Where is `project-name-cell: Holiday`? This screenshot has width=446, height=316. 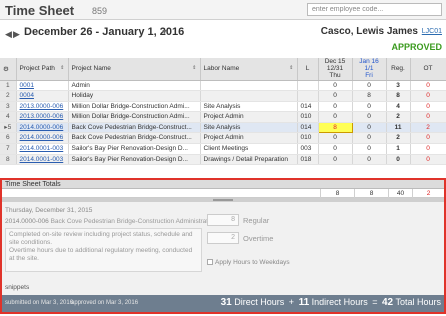
project-name-cell: Holiday is located at coordinates (134, 96).